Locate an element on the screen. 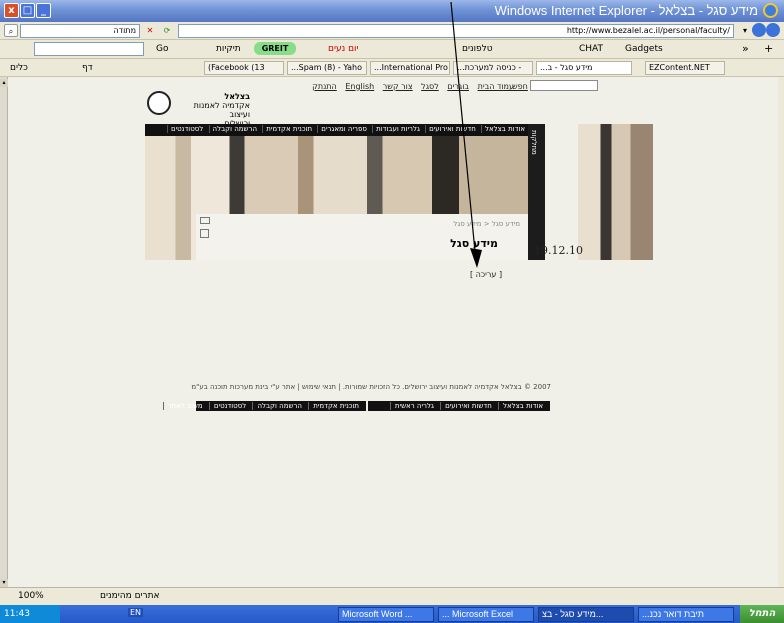 The height and width of the screenshot is (623, 784). close-button: x is located at coordinates (11, 10).